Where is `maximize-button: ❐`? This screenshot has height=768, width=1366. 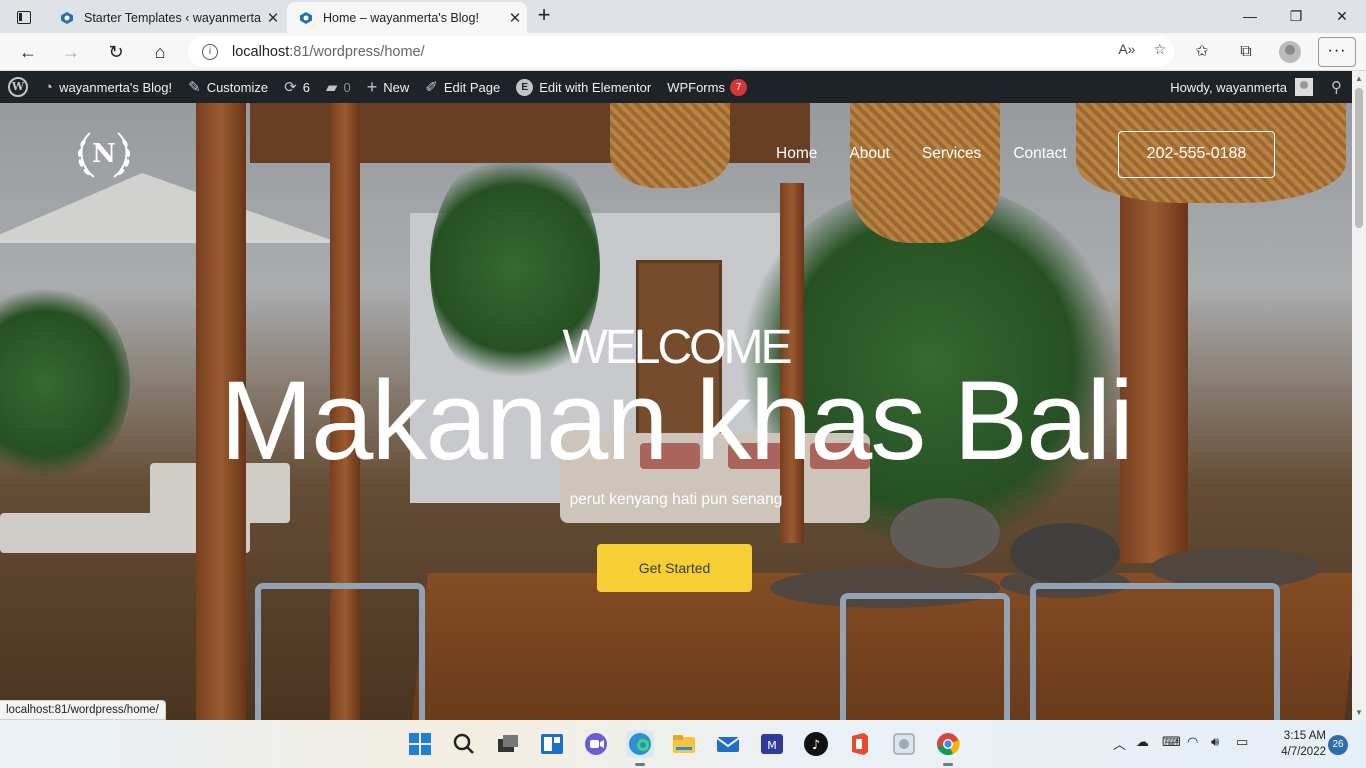 maximize-button: ❐ is located at coordinates (1296, 16).